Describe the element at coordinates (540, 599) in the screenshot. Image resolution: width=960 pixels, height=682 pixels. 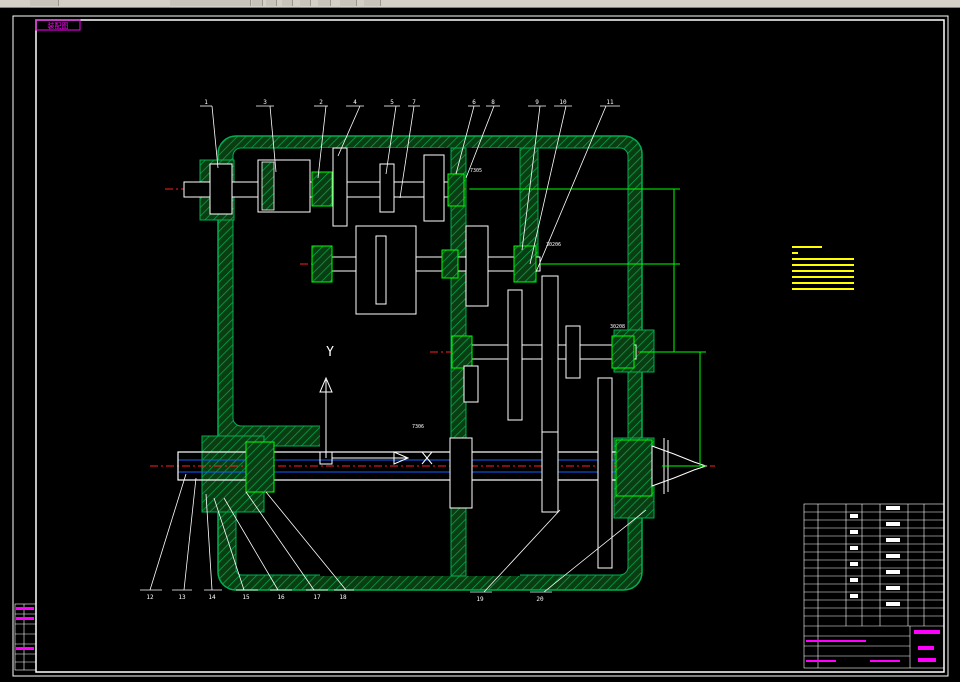
I see `callout-20: 20` at that location.